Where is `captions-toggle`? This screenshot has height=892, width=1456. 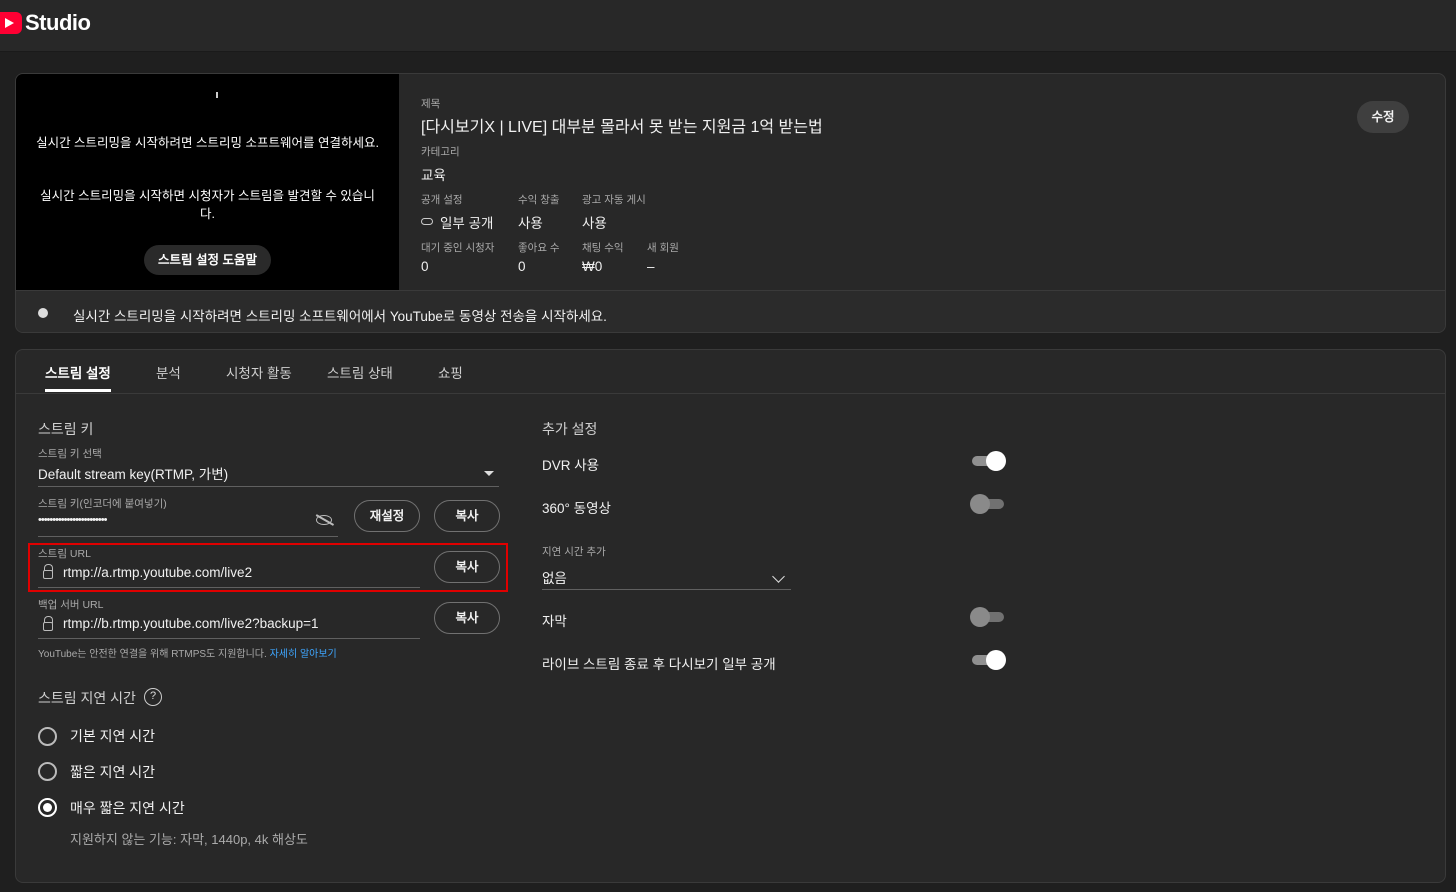 captions-toggle is located at coordinates (987, 617).